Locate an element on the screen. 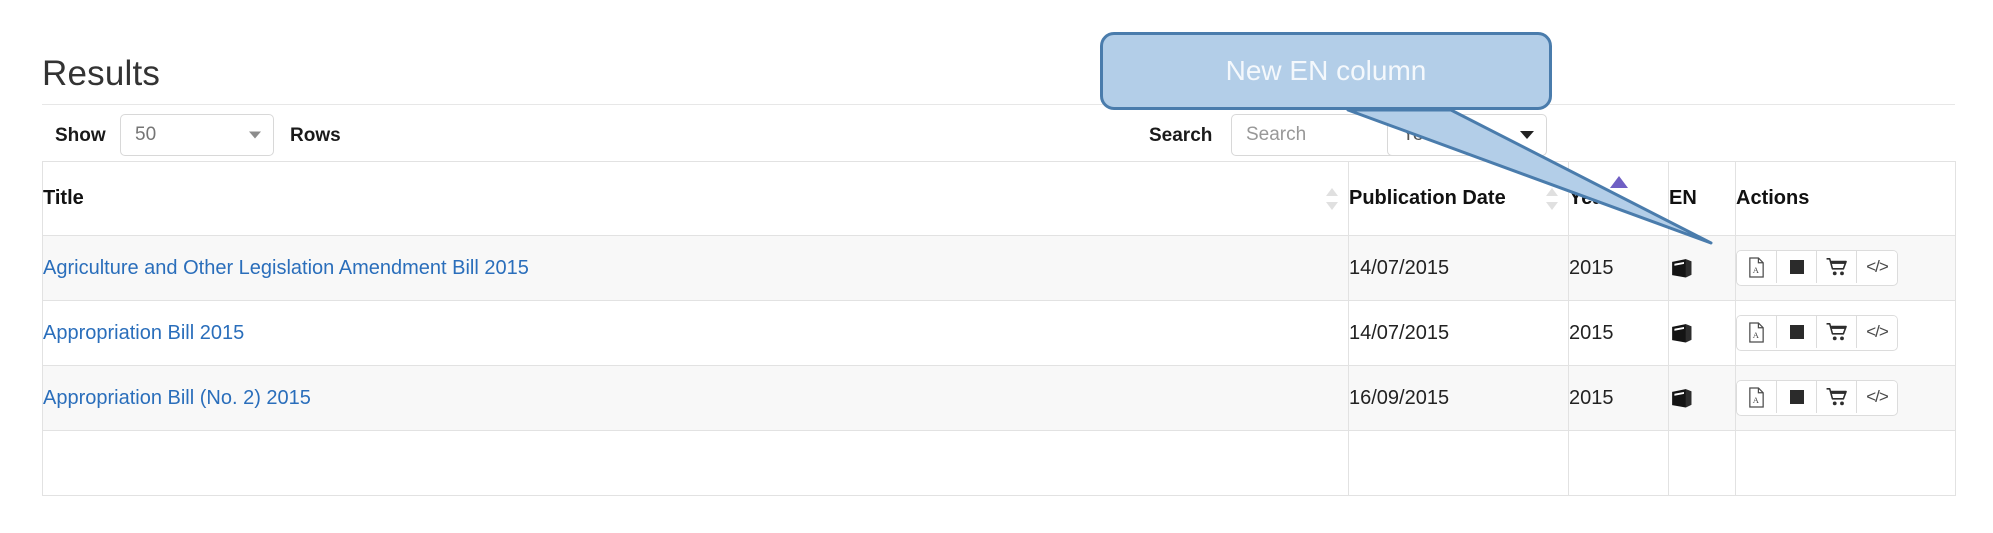  callout-text: New EN column is located at coordinates (1326, 70).